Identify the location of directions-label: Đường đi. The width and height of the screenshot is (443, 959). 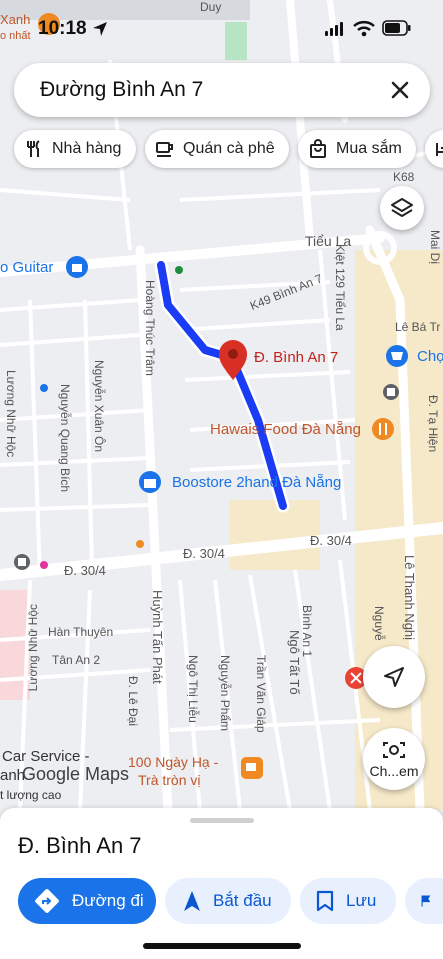
(108, 900).